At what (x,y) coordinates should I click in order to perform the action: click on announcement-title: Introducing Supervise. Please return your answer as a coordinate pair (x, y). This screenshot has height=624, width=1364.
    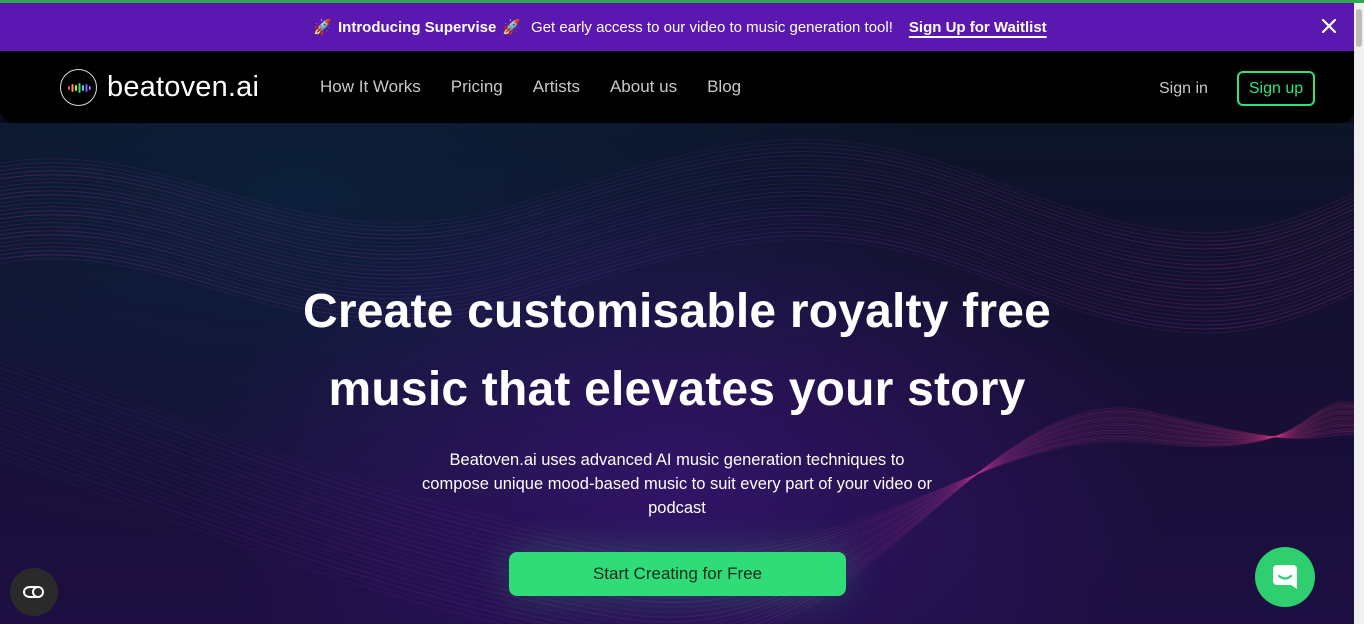
    Looking at the image, I should click on (417, 27).